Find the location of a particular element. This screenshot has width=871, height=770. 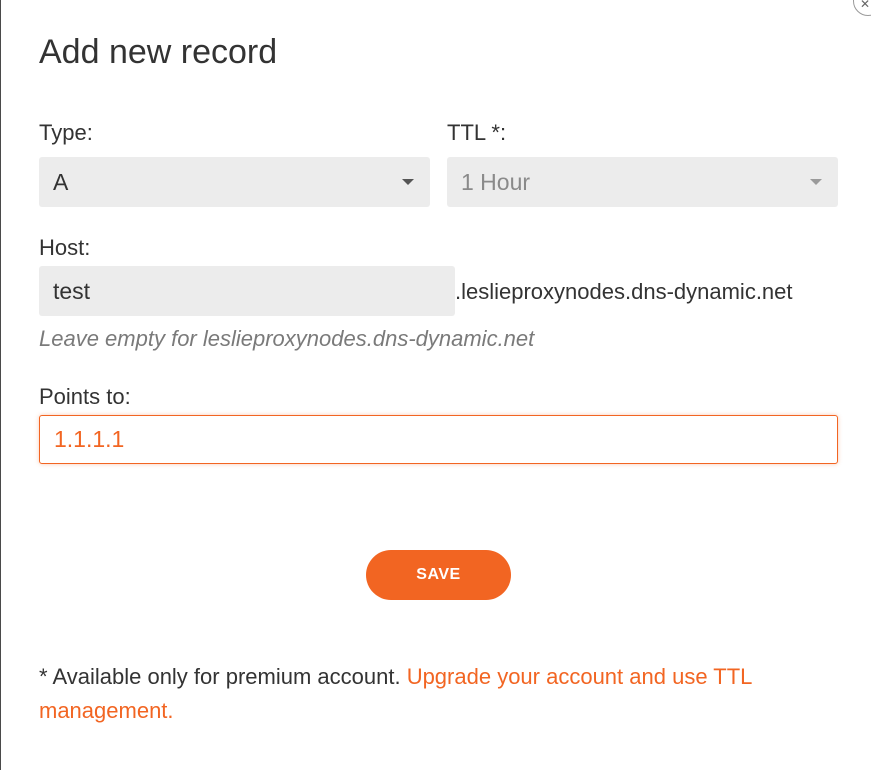

host-domain-suffix: .leslieproxynodes.dns-dynamic.net is located at coordinates (624, 291).